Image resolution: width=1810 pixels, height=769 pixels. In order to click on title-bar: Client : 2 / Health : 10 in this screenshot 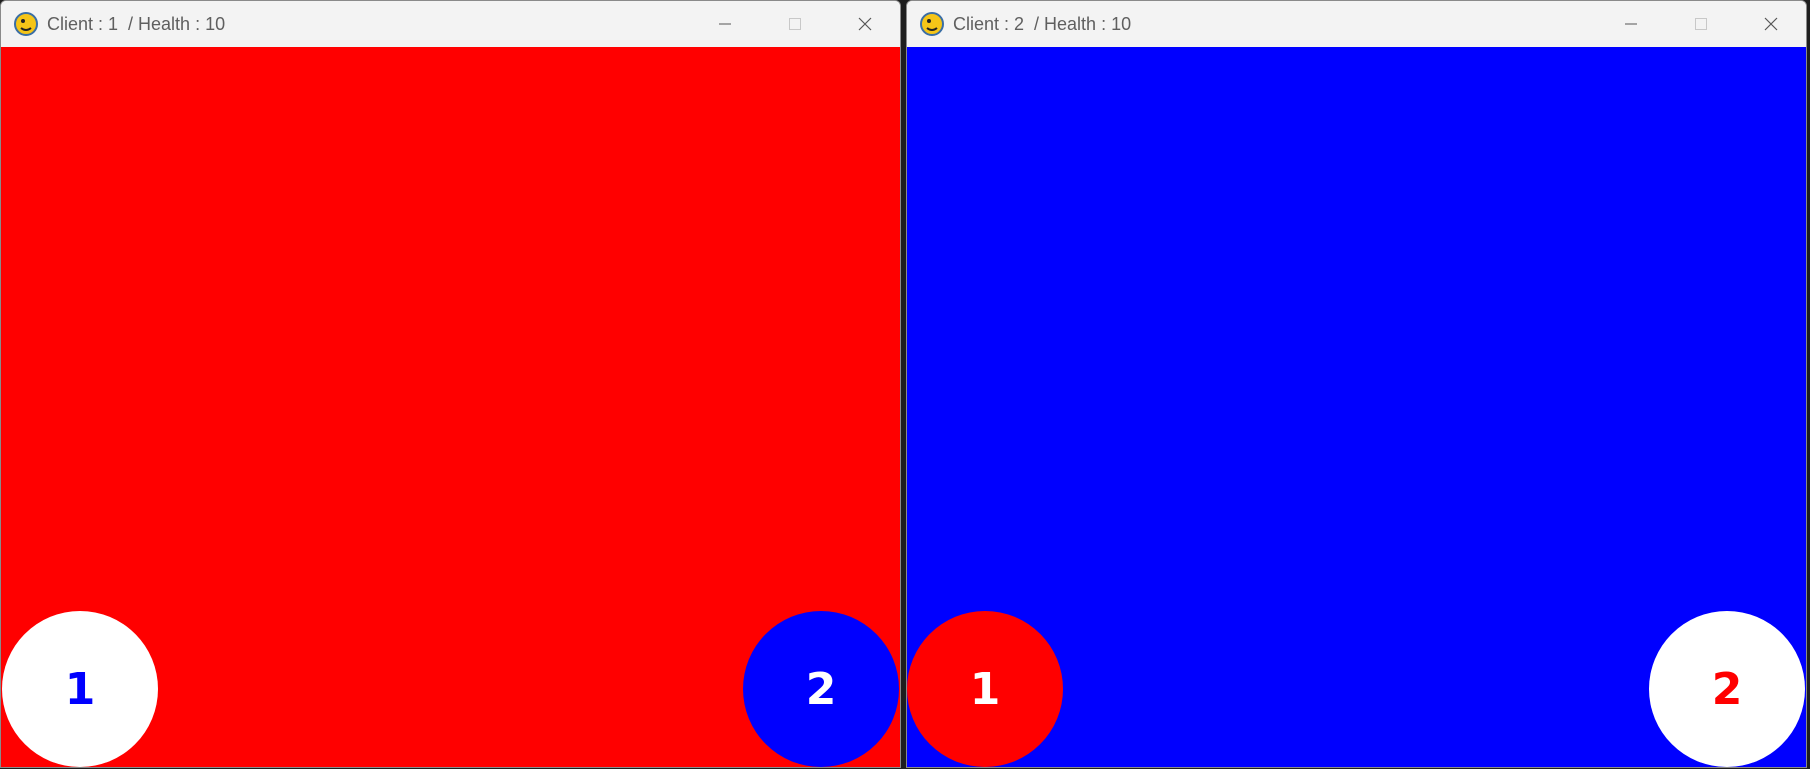, I will do `click(1356, 24)`.